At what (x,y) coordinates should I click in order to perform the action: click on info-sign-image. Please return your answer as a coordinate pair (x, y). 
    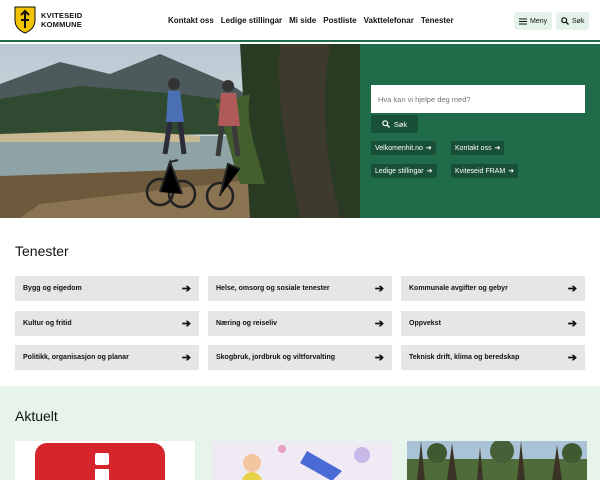
    Looking at the image, I should click on (105, 460).